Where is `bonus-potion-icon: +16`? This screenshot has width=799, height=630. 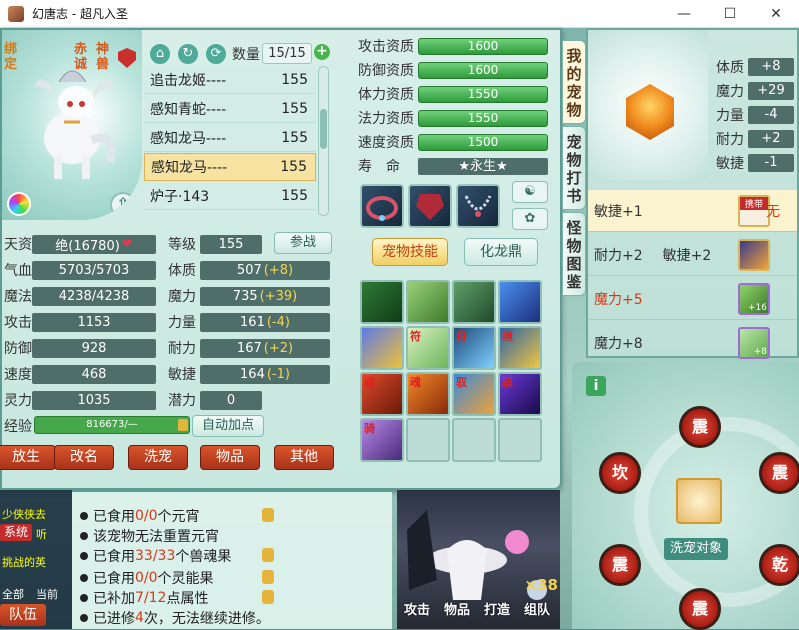 bonus-potion-icon: +16 is located at coordinates (754, 299).